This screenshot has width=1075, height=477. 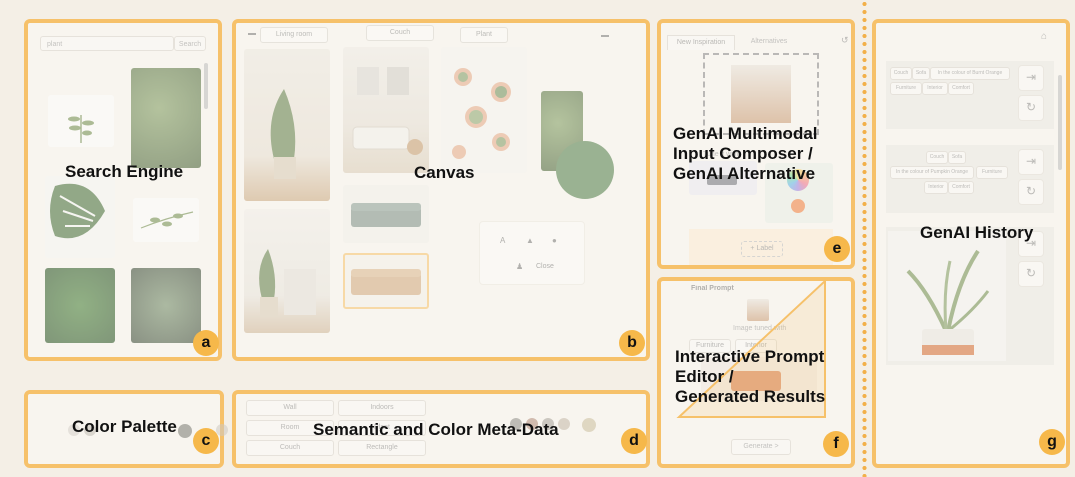 What do you see at coordinates (252, 34) in the screenshot?
I see `canvas-minimize-left` at bounding box center [252, 34].